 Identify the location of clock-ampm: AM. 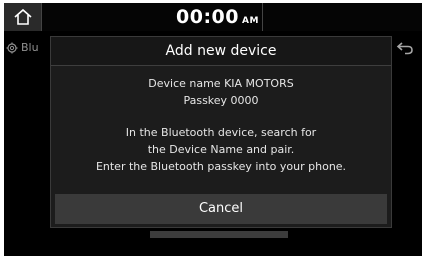
(250, 21).